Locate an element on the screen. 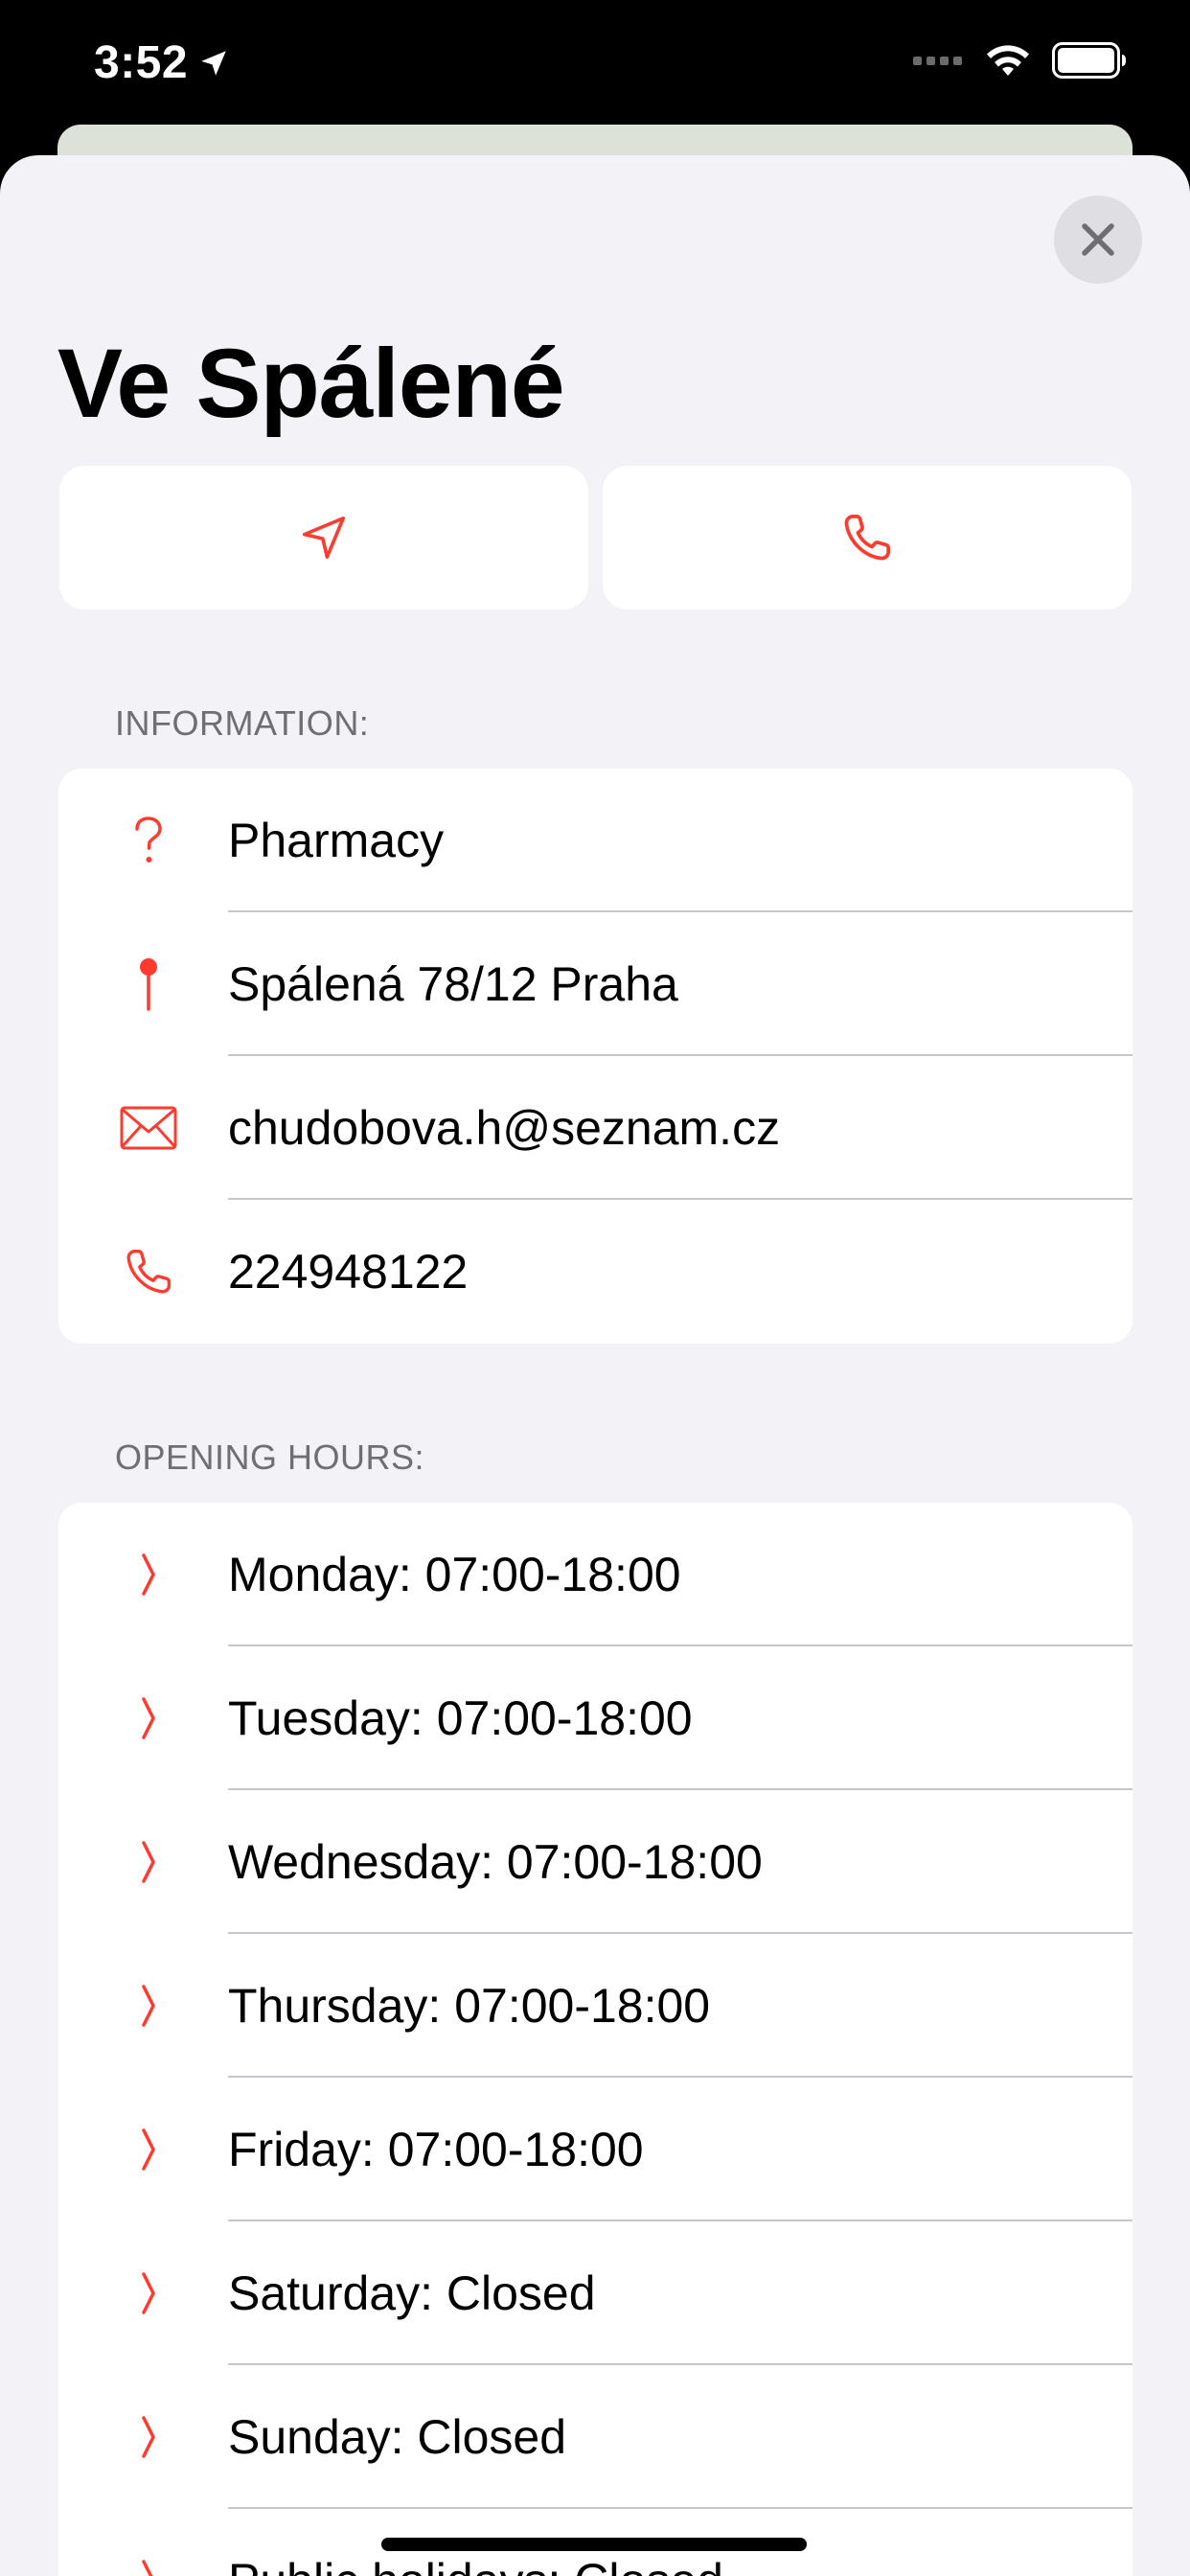  hours-row-monday: Monday: 07:00-18:00 is located at coordinates (595, 1575).